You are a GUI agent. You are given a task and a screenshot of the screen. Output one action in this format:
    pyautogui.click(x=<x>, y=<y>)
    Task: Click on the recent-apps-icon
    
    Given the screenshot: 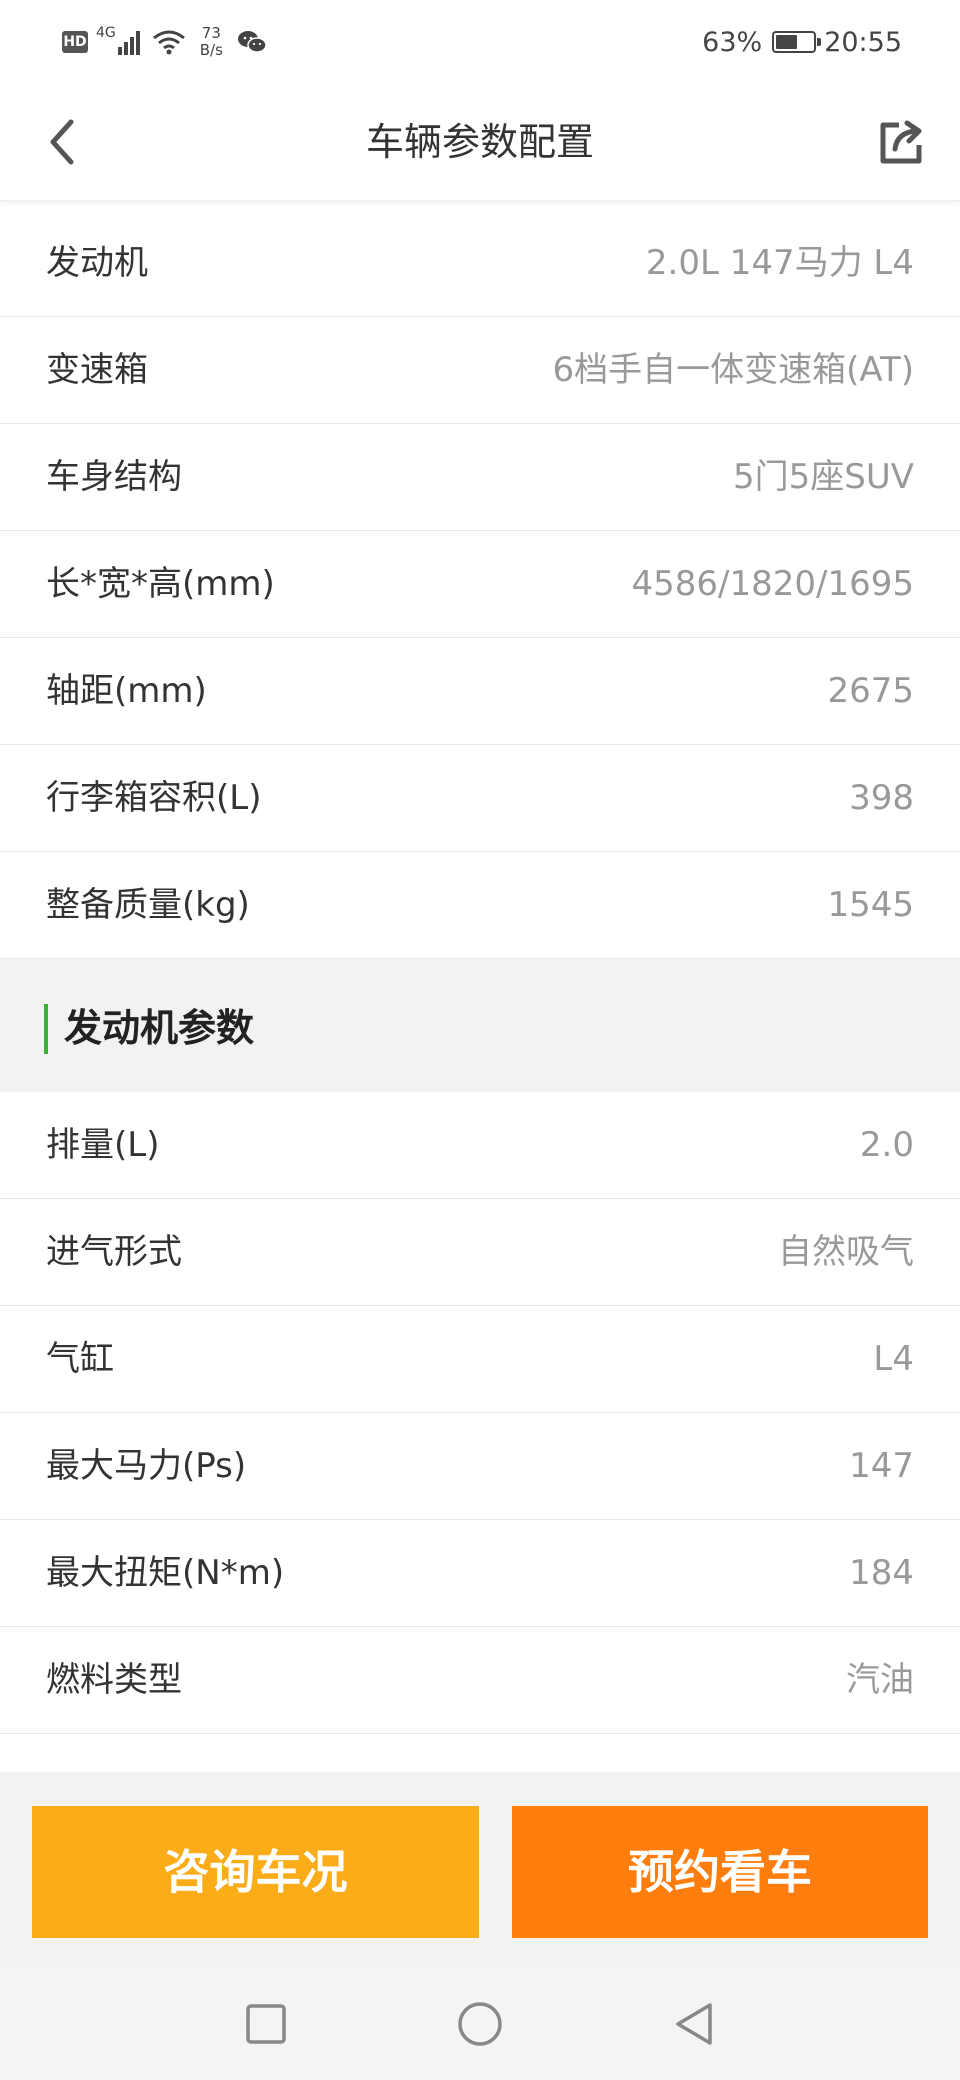 What is the action you would take?
    pyautogui.click(x=266, y=2024)
    